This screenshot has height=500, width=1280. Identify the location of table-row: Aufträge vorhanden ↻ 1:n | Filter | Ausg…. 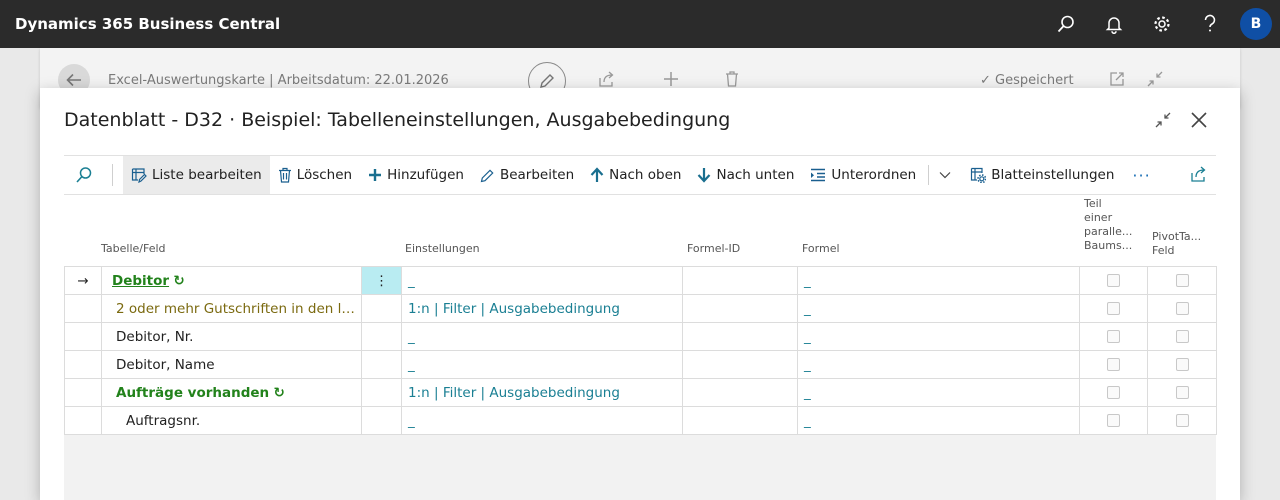
(640, 392).